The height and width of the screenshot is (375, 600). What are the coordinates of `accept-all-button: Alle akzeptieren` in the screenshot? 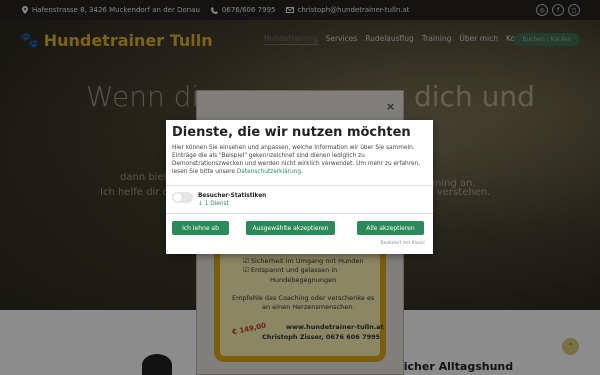 It's located at (390, 228).